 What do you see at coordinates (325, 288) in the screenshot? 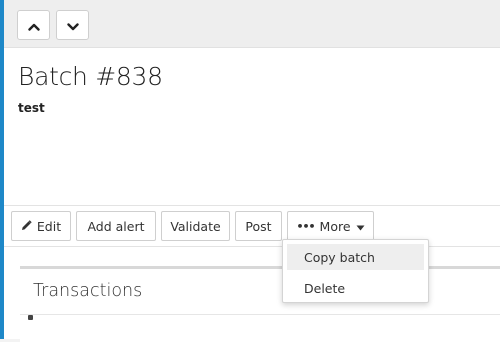
I see `menu-item-label: Delete` at bounding box center [325, 288].